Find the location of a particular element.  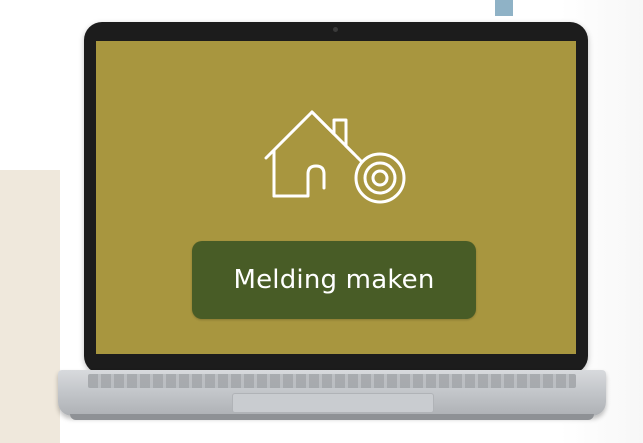

laptop-base-edge is located at coordinates (332, 417).